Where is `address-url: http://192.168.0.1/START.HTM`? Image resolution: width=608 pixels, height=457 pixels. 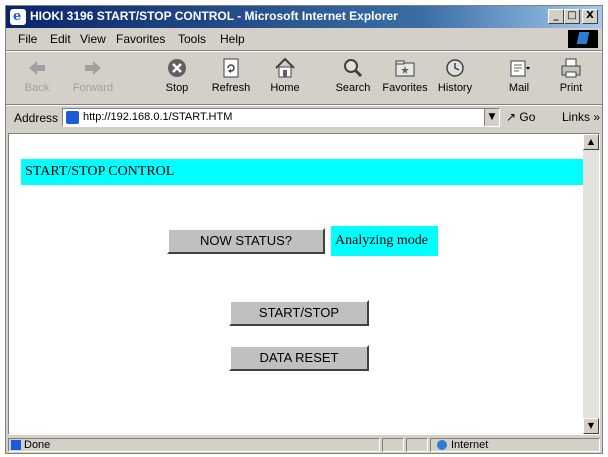
address-url: http://192.168.0.1/START.HTM is located at coordinates (158, 117).